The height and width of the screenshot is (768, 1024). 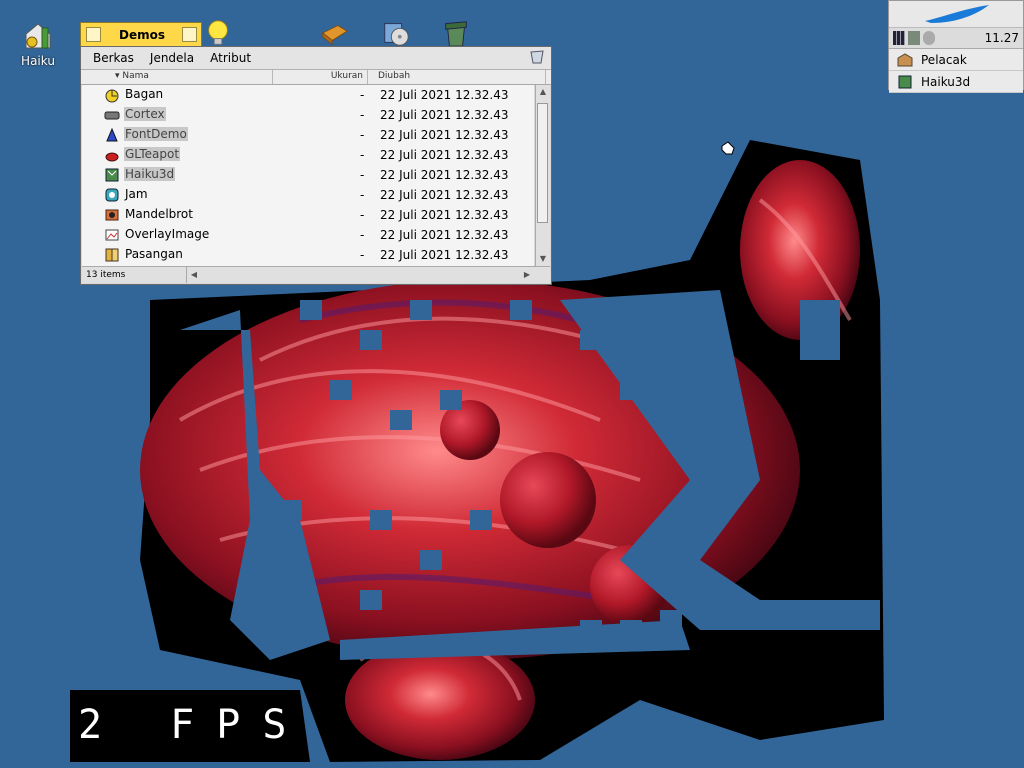 I want to click on hand-cursor-icon, so click(x=728, y=148).